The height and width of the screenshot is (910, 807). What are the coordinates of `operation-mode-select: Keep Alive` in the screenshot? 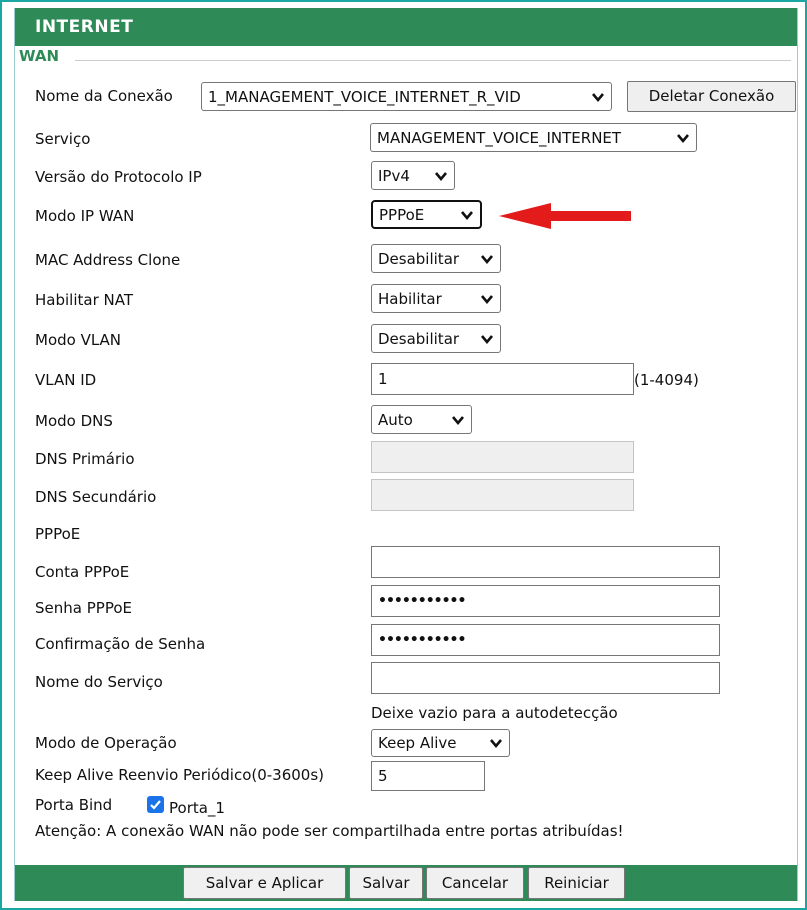 It's located at (440, 743).